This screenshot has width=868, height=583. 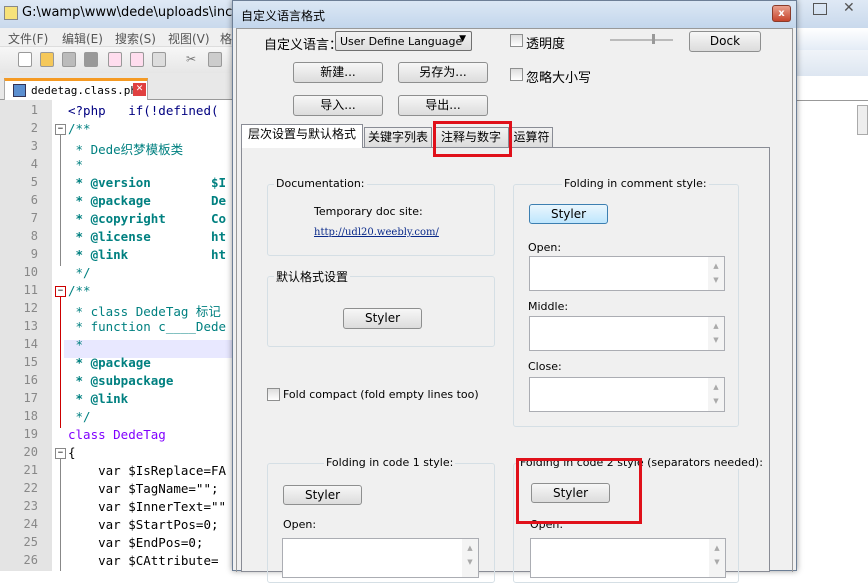 What do you see at coordinates (226, 38) in the screenshot?
I see `menu-format: 格` at bounding box center [226, 38].